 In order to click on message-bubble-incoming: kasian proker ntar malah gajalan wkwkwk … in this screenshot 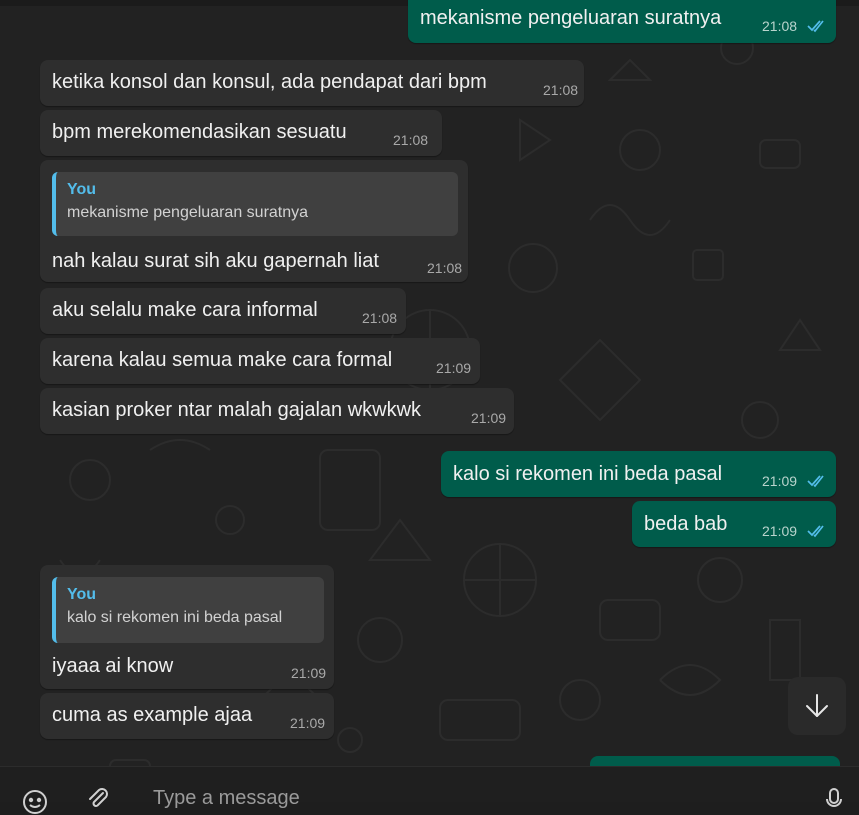, I will do `click(277, 411)`.